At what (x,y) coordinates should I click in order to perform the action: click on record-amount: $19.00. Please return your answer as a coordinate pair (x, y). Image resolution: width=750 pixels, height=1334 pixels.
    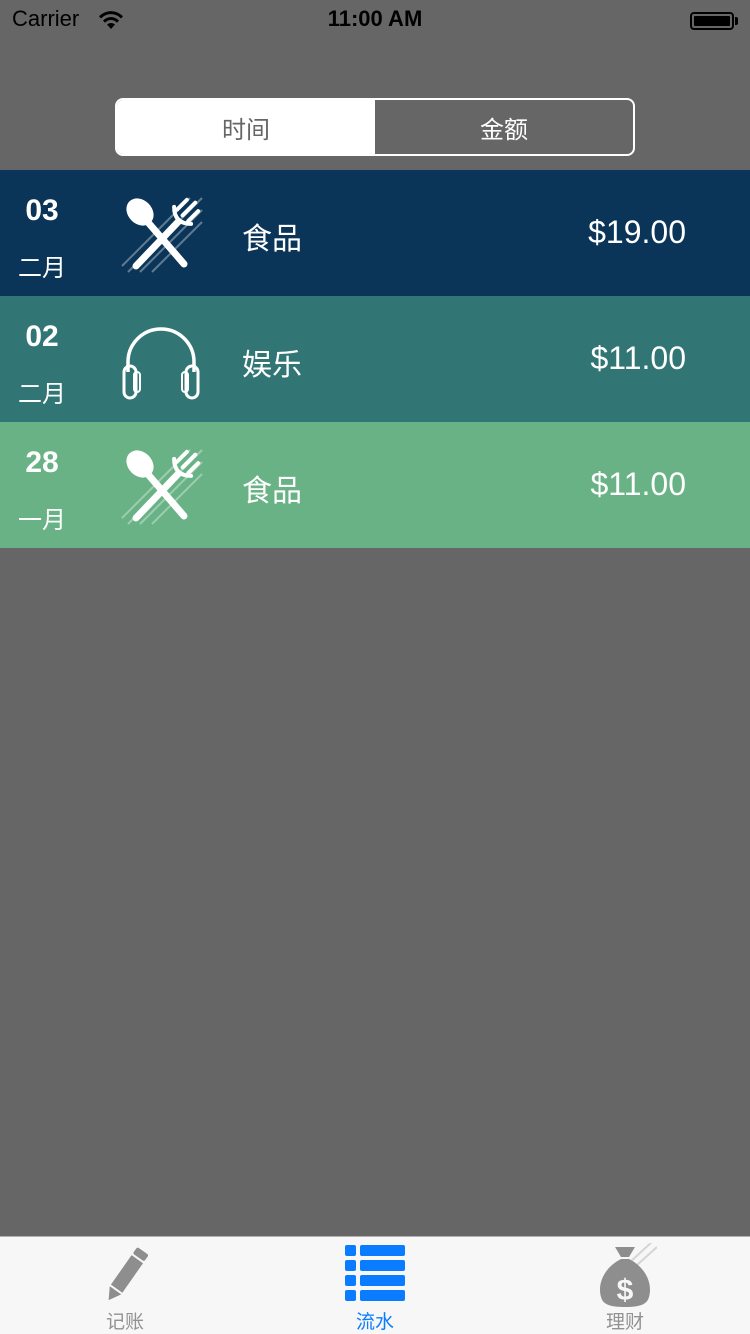
    Looking at the image, I should click on (637, 232).